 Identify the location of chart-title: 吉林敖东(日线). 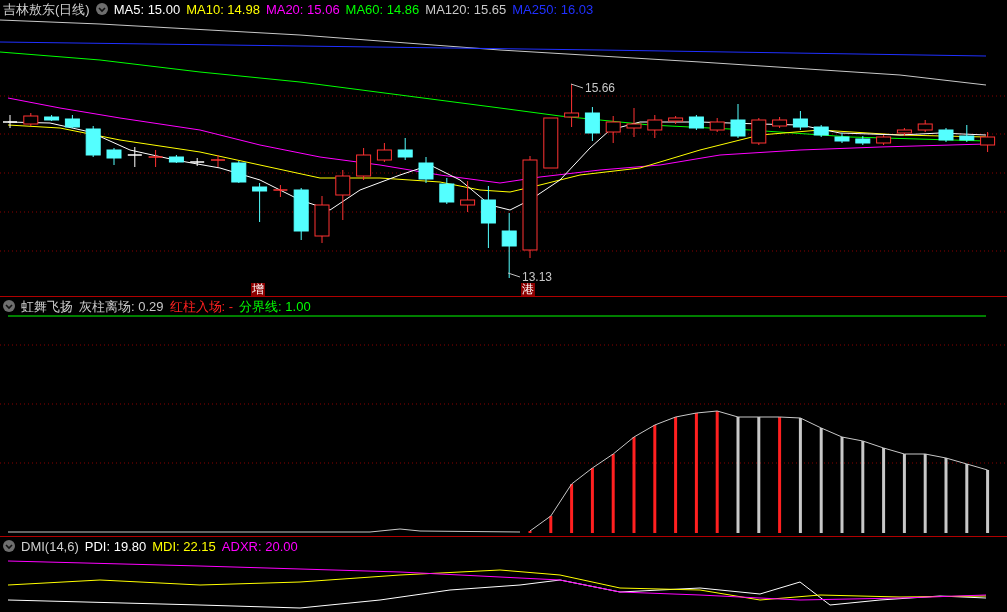
(46, 9).